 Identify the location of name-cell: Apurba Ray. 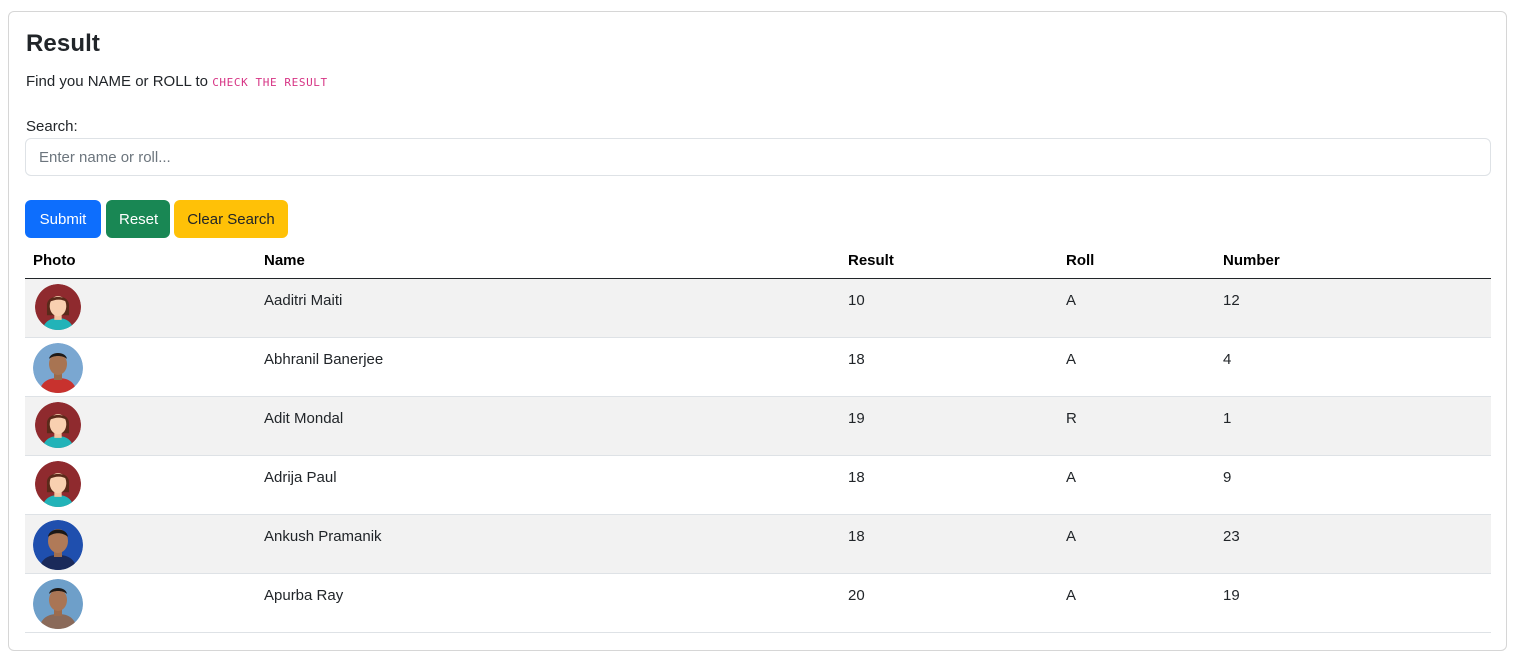
(548, 603).